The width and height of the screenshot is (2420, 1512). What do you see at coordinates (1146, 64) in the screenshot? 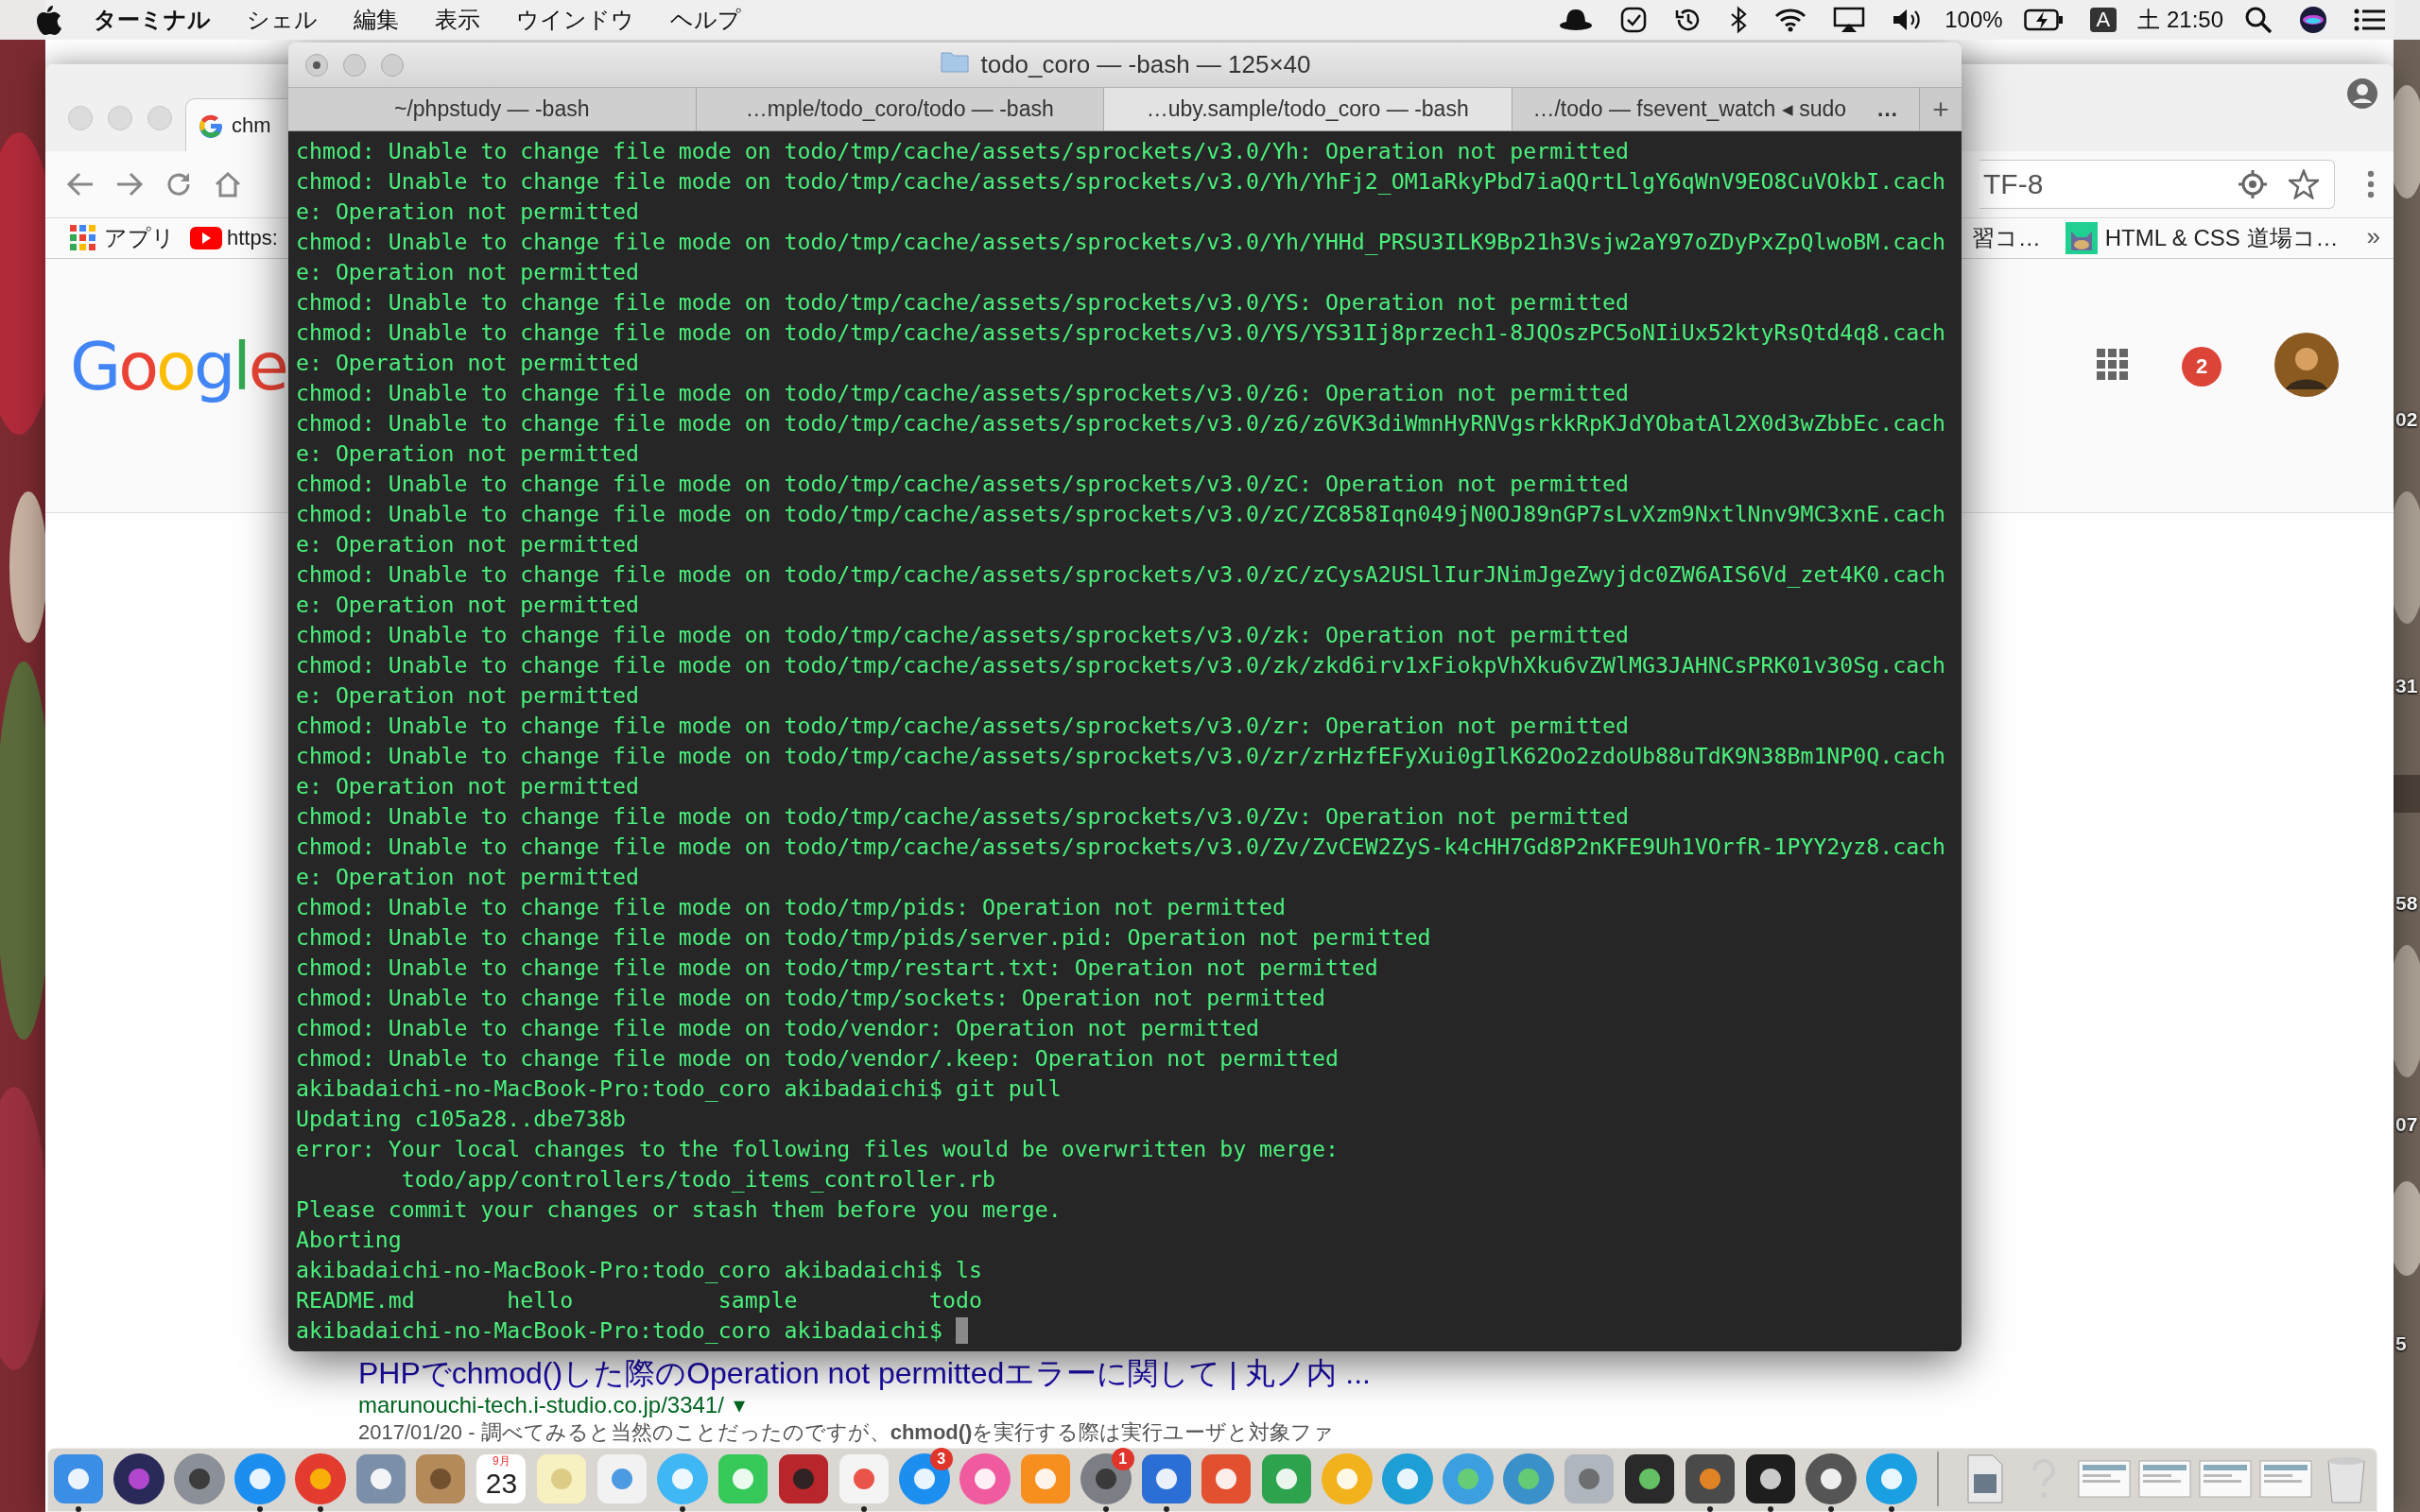
I see `window-title: todo_coro — -bash — 125×40` at bounding box center [1146, 64].